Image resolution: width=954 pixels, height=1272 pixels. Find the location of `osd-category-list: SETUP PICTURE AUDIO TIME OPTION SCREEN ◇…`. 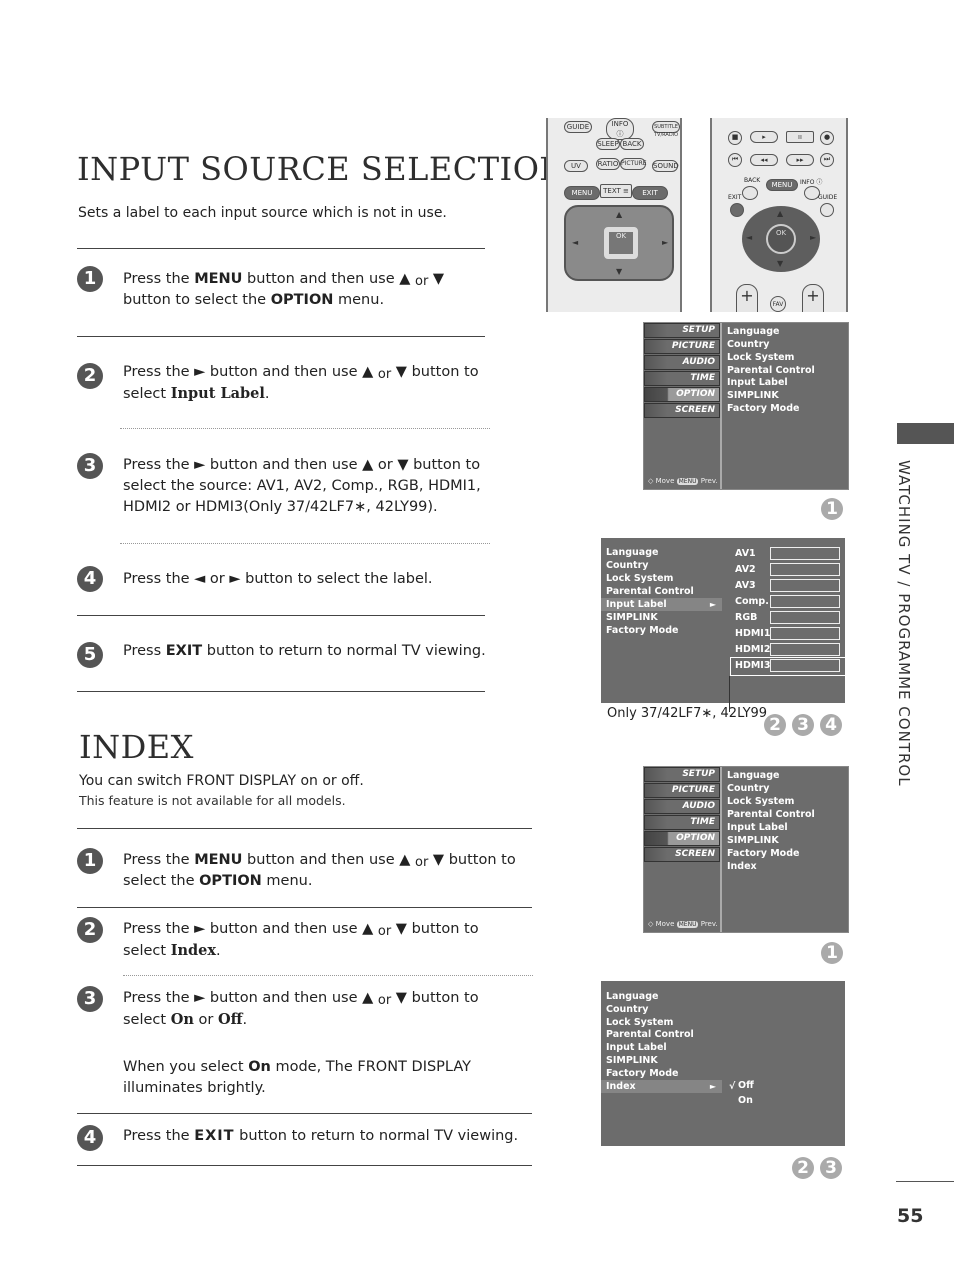

osd-category-list: SETUP PICTURE AUDIO TIME OPTION SCREEN ◇… is located at coordinates (683, 406).